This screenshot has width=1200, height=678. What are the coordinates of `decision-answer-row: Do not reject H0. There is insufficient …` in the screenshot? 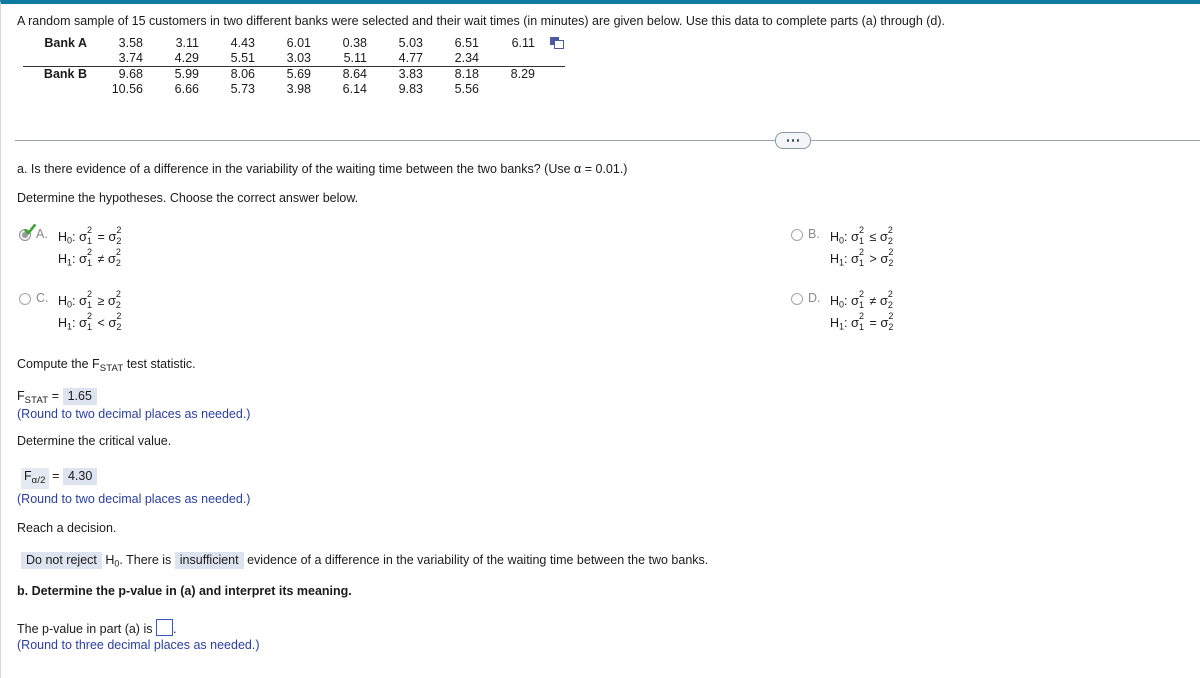 It's located at (364, 560).